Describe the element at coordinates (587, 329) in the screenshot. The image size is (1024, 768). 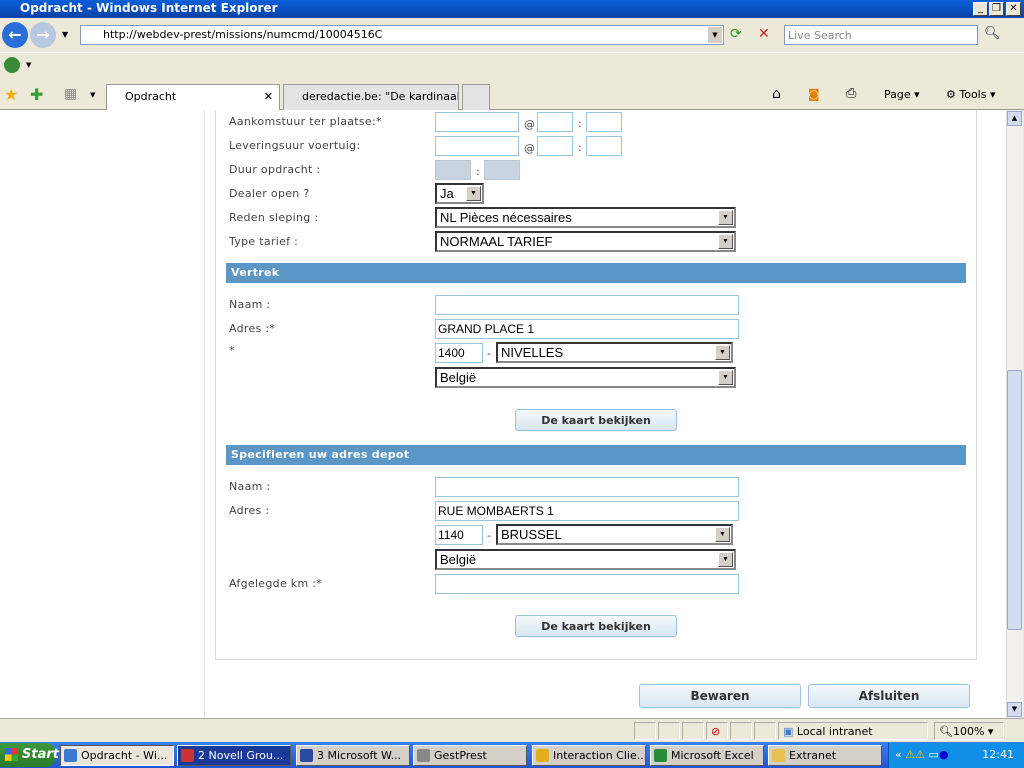
I see `departure-address-input: GRAND PLACE 1` at that location.